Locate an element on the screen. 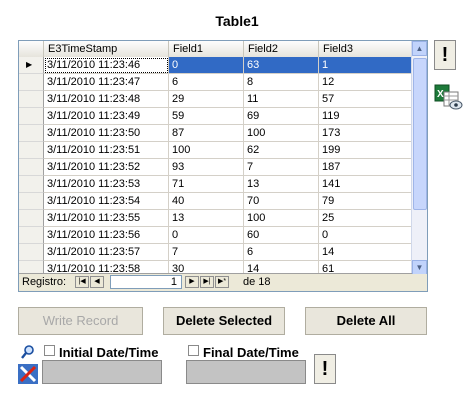 Image resolution: width=474 pixels, height=405 pixels. scroll-thumb is located at coordinates (420, 134).